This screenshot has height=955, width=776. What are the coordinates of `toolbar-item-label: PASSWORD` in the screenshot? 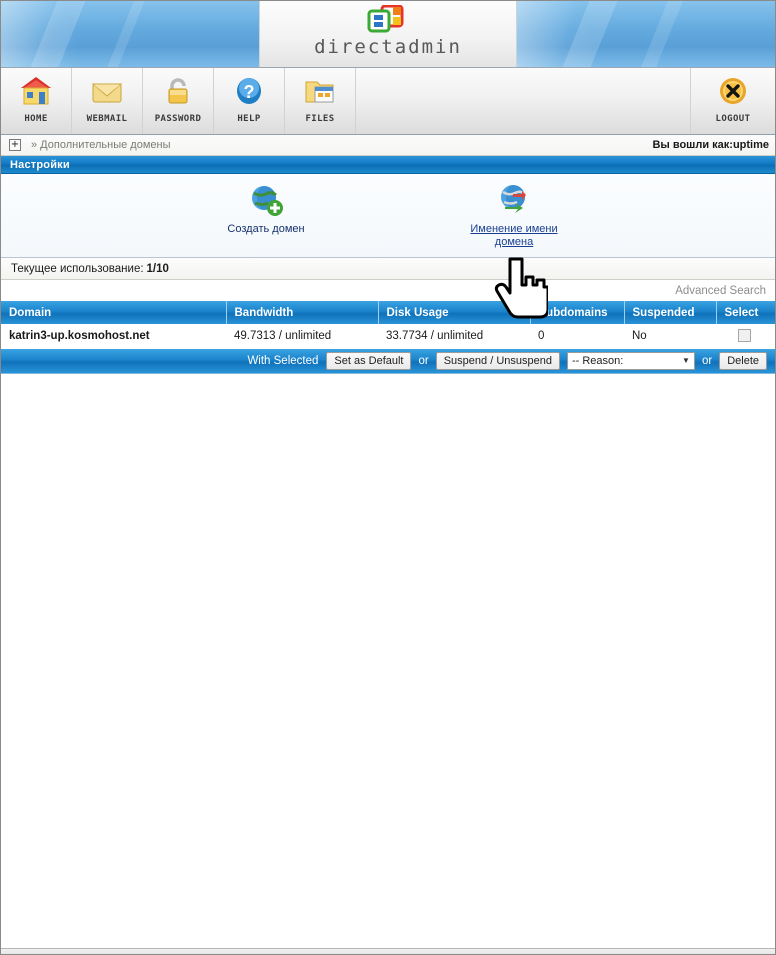 It's located at (178, 119).